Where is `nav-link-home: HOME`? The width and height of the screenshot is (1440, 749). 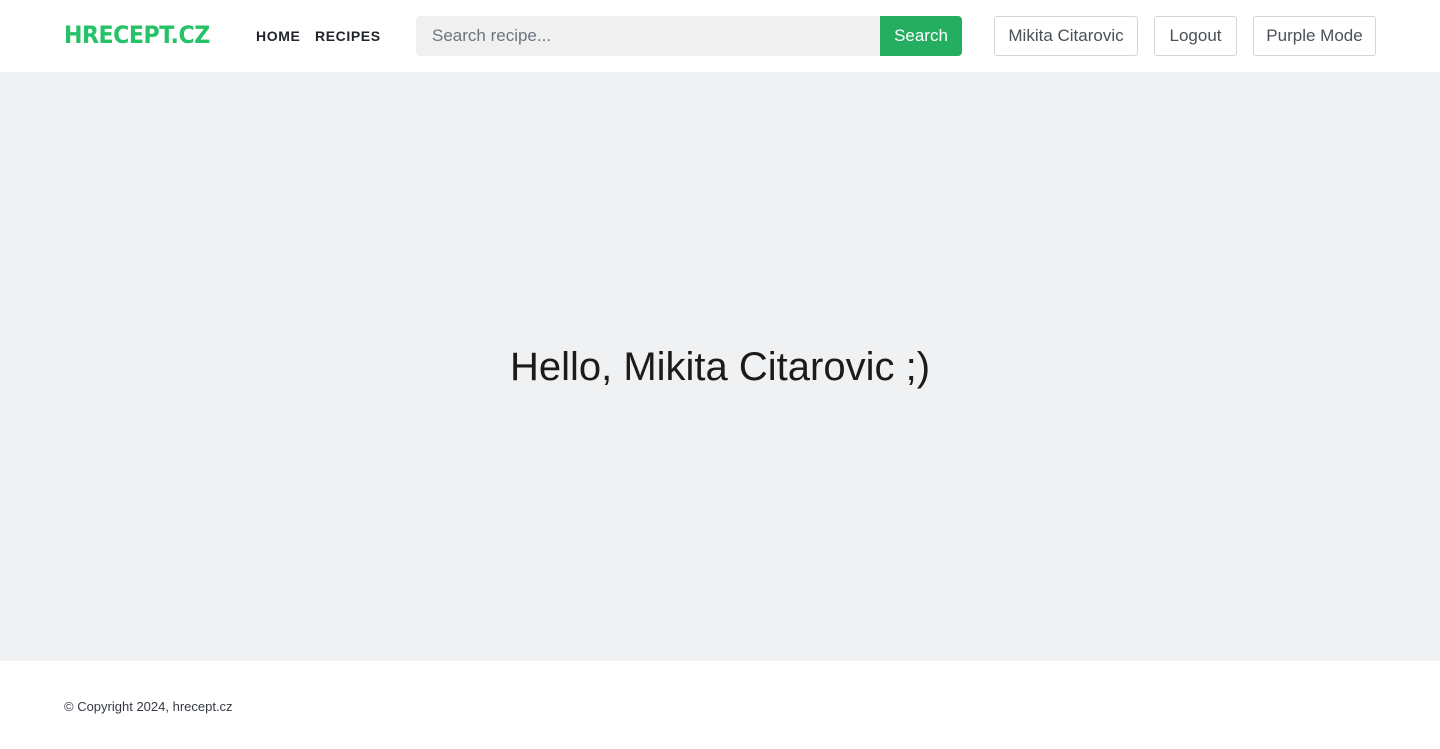
nav-link-home: HOME is located at coordinates (278, 36).